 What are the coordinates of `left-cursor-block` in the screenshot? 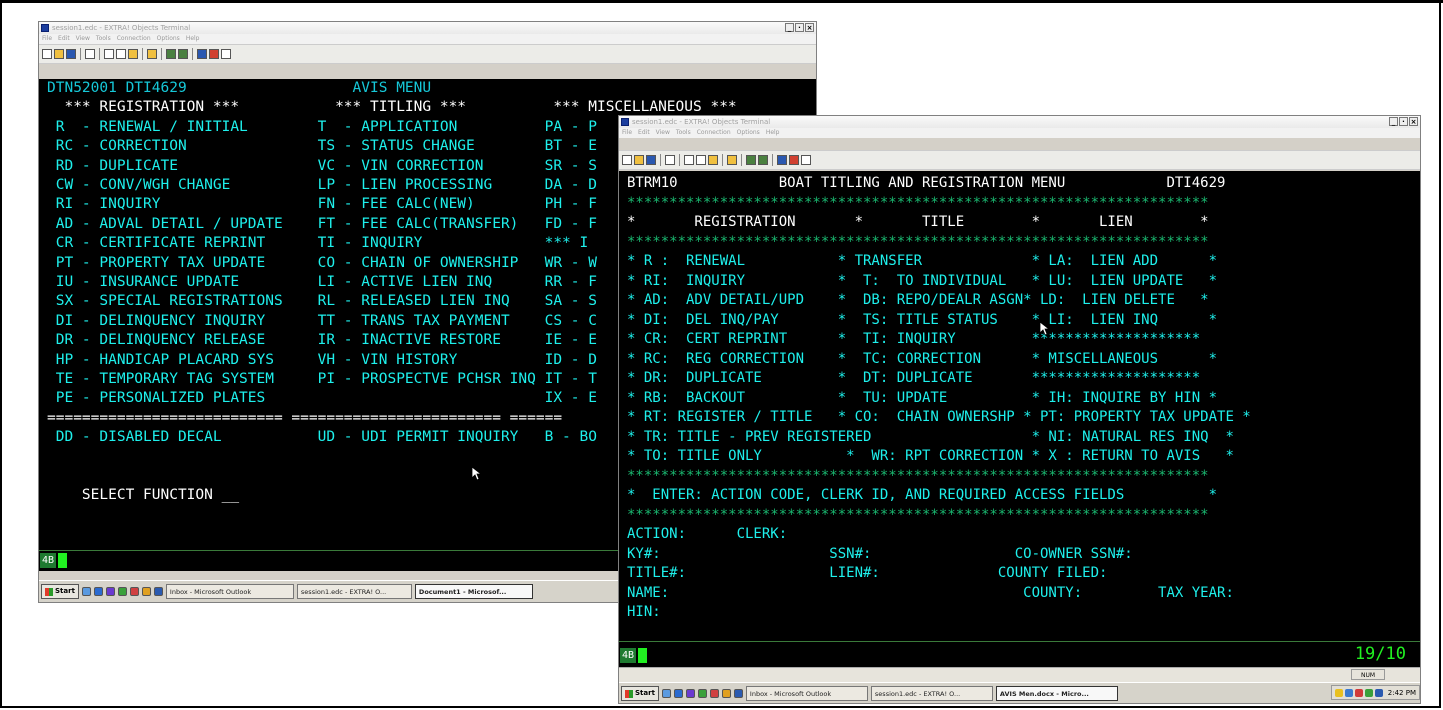 It's located at (62, 560).